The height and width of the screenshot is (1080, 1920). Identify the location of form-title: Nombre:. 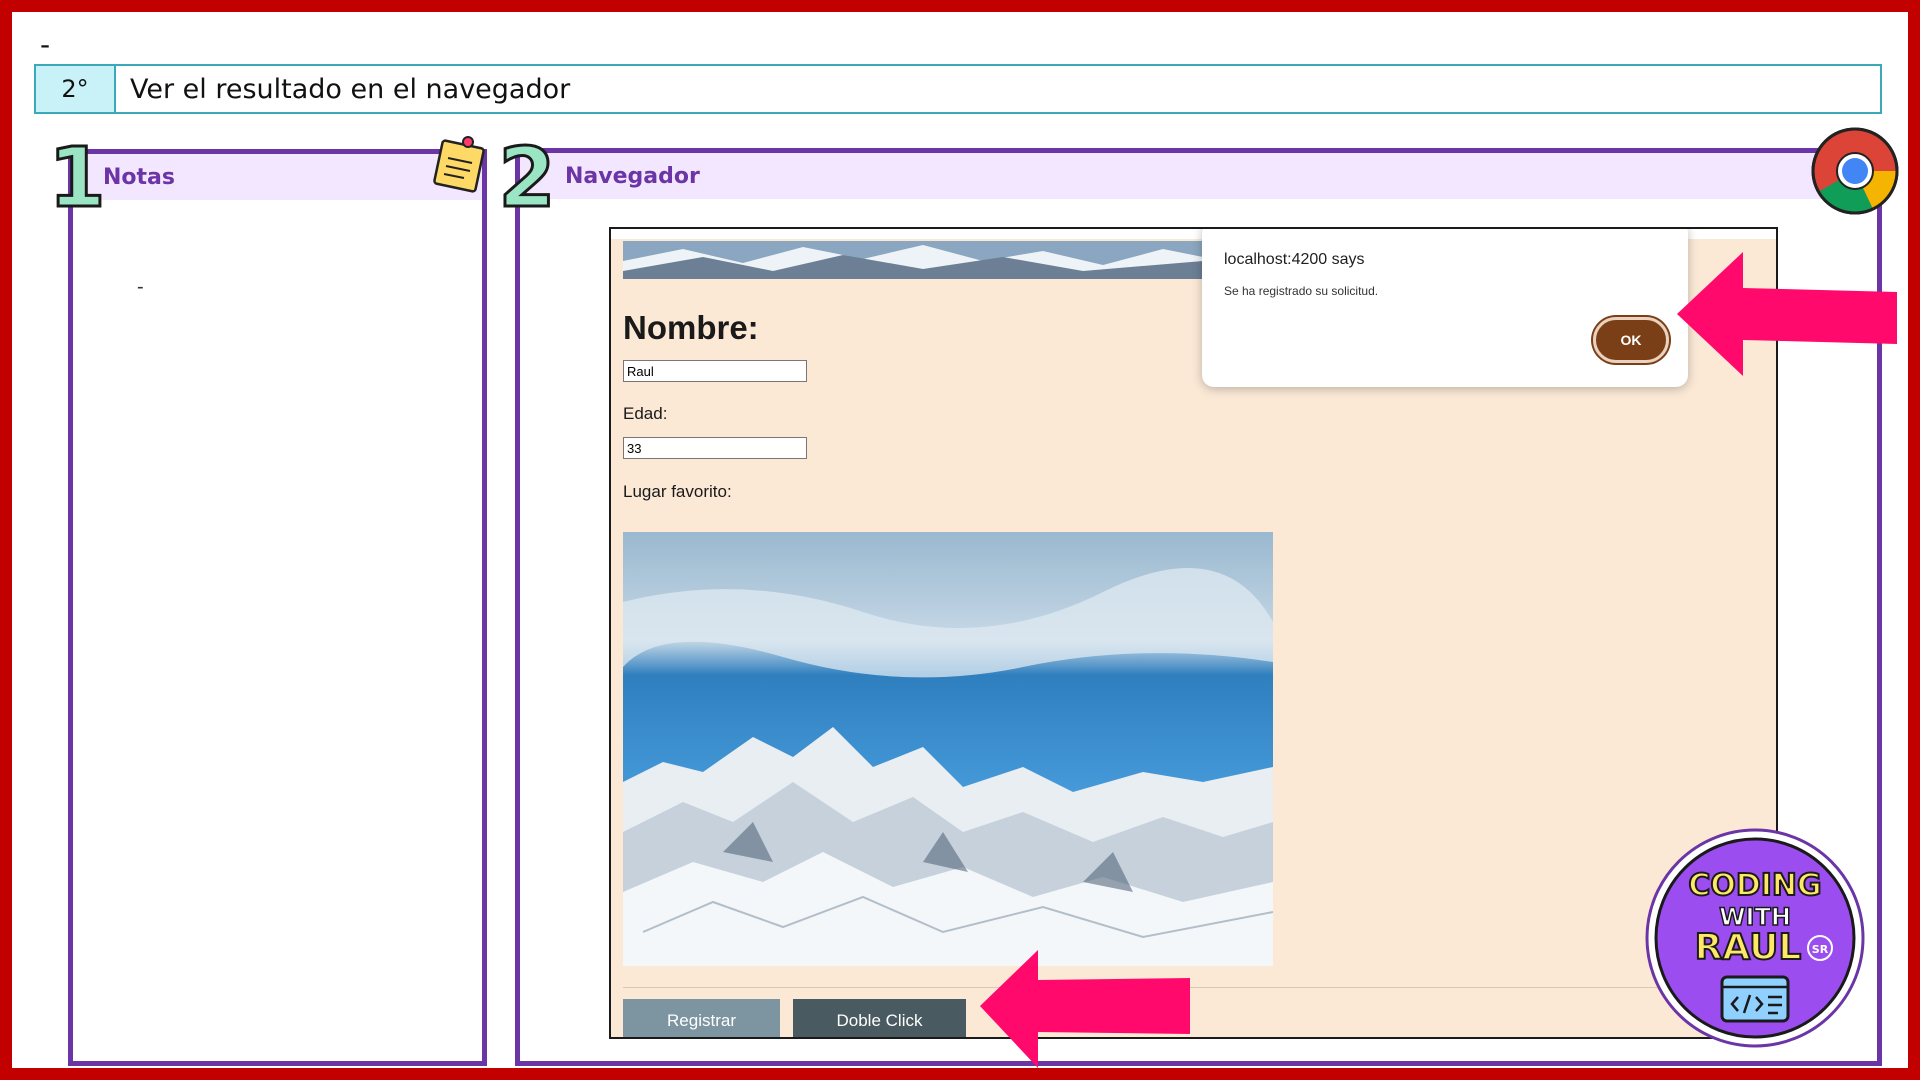
(691, 327).